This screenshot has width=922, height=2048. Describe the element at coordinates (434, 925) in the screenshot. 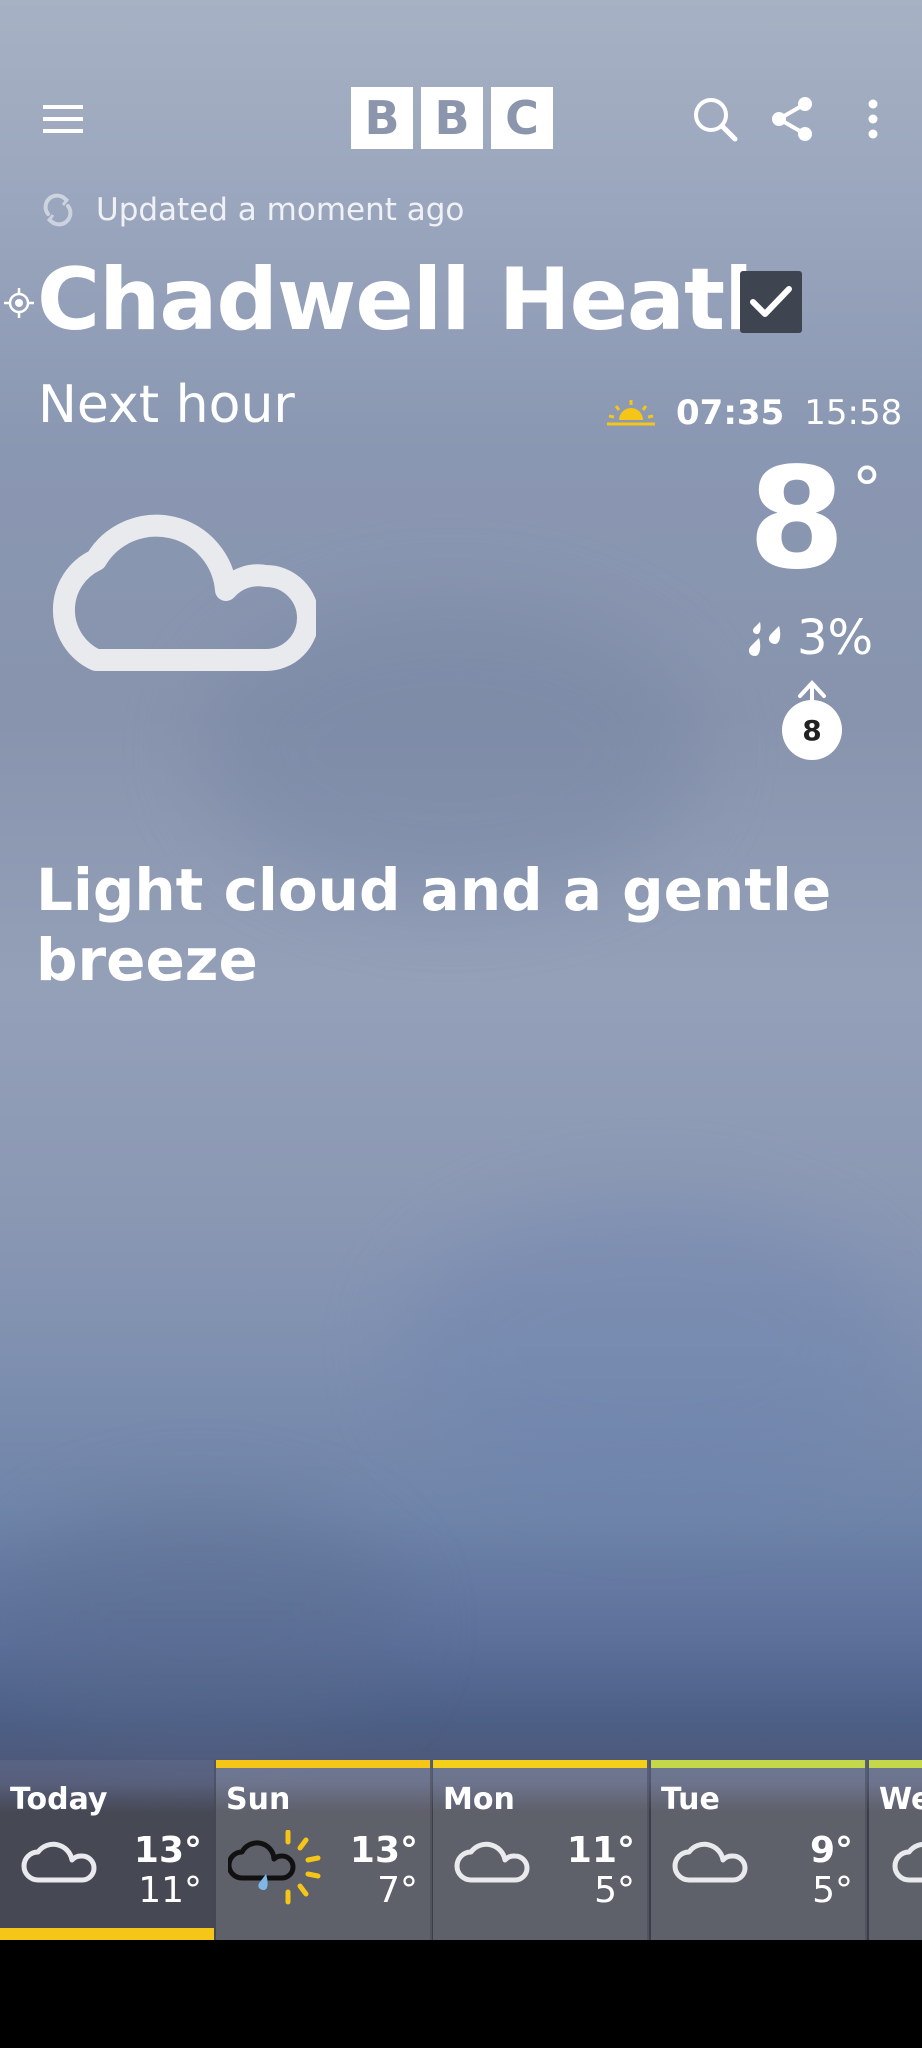

I see `weather-summary: Light cloud and a gentle breeze` at that location.